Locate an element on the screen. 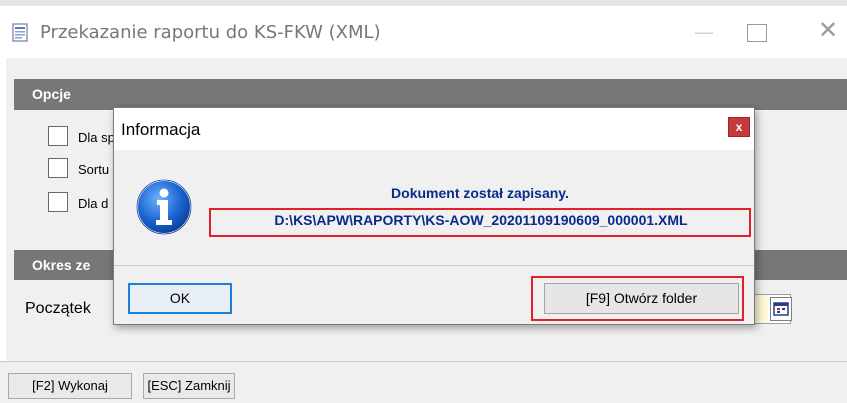 Image resolution: width=847 pixels, height=403 pixels. info-icon is located at coordinates (164, 207).